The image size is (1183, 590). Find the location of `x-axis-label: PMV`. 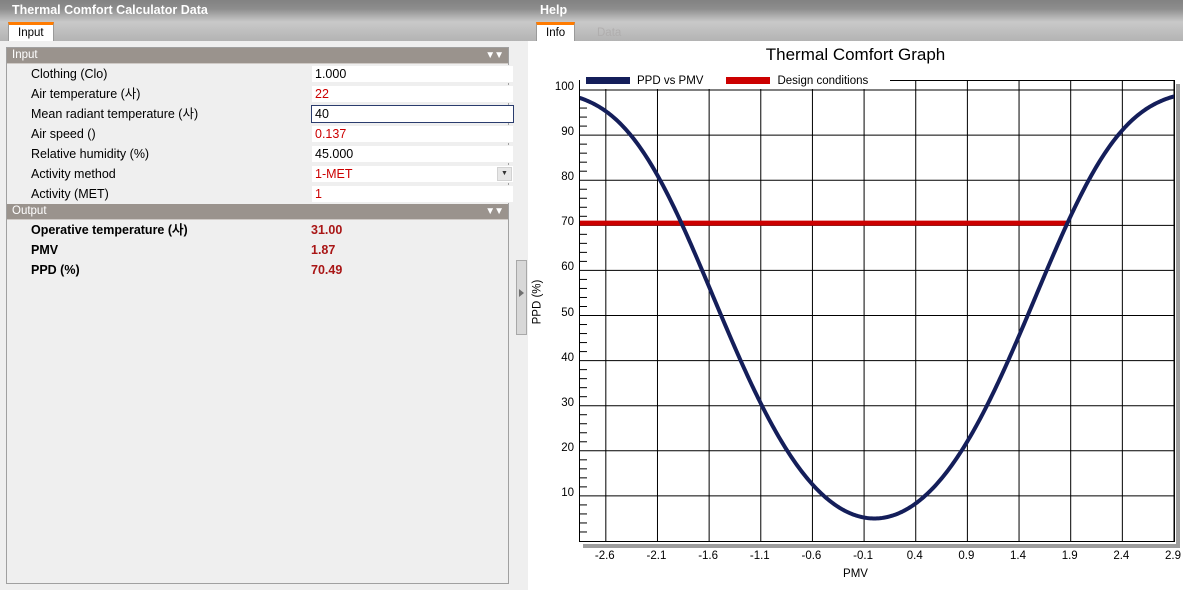

x-axis-label: PMV is located at coordinates (855, 574).